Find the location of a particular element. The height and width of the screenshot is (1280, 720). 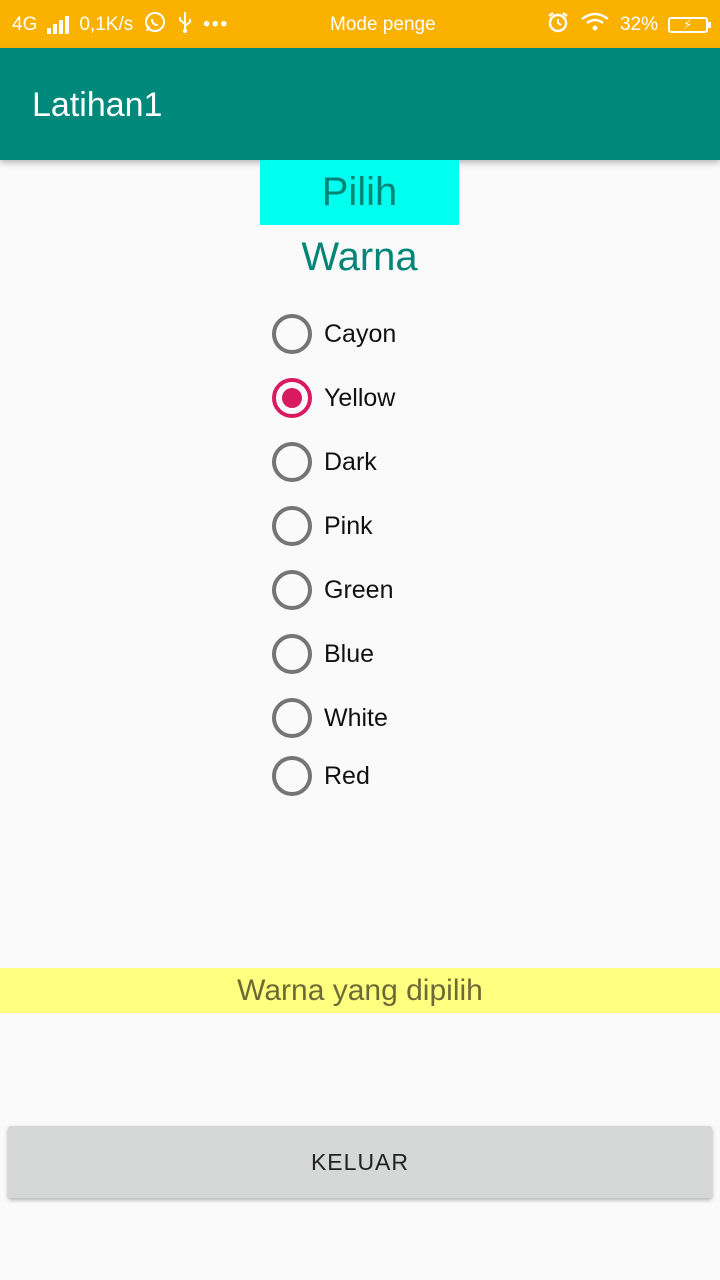

status-bar-left: 4G 0,1K/s ••• is located at coordinates (120, 25).